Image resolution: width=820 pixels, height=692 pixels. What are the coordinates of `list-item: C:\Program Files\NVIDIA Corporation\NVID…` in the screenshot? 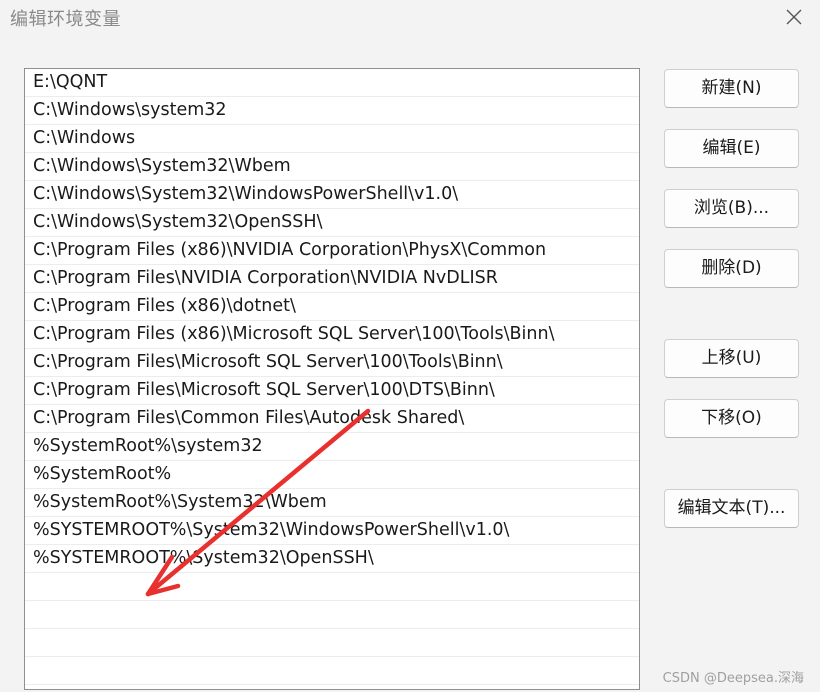 It's located at (332, 279).